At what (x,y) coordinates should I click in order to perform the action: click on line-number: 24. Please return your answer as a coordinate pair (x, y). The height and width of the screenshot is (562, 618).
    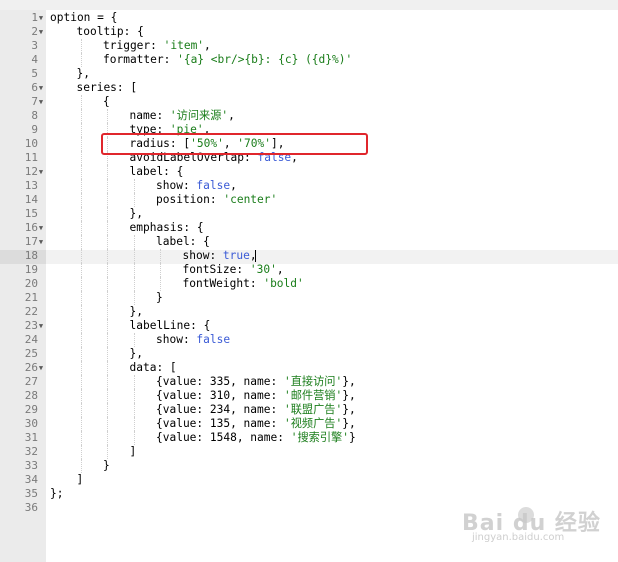
    Looking at the image, I should click on (31, 339).